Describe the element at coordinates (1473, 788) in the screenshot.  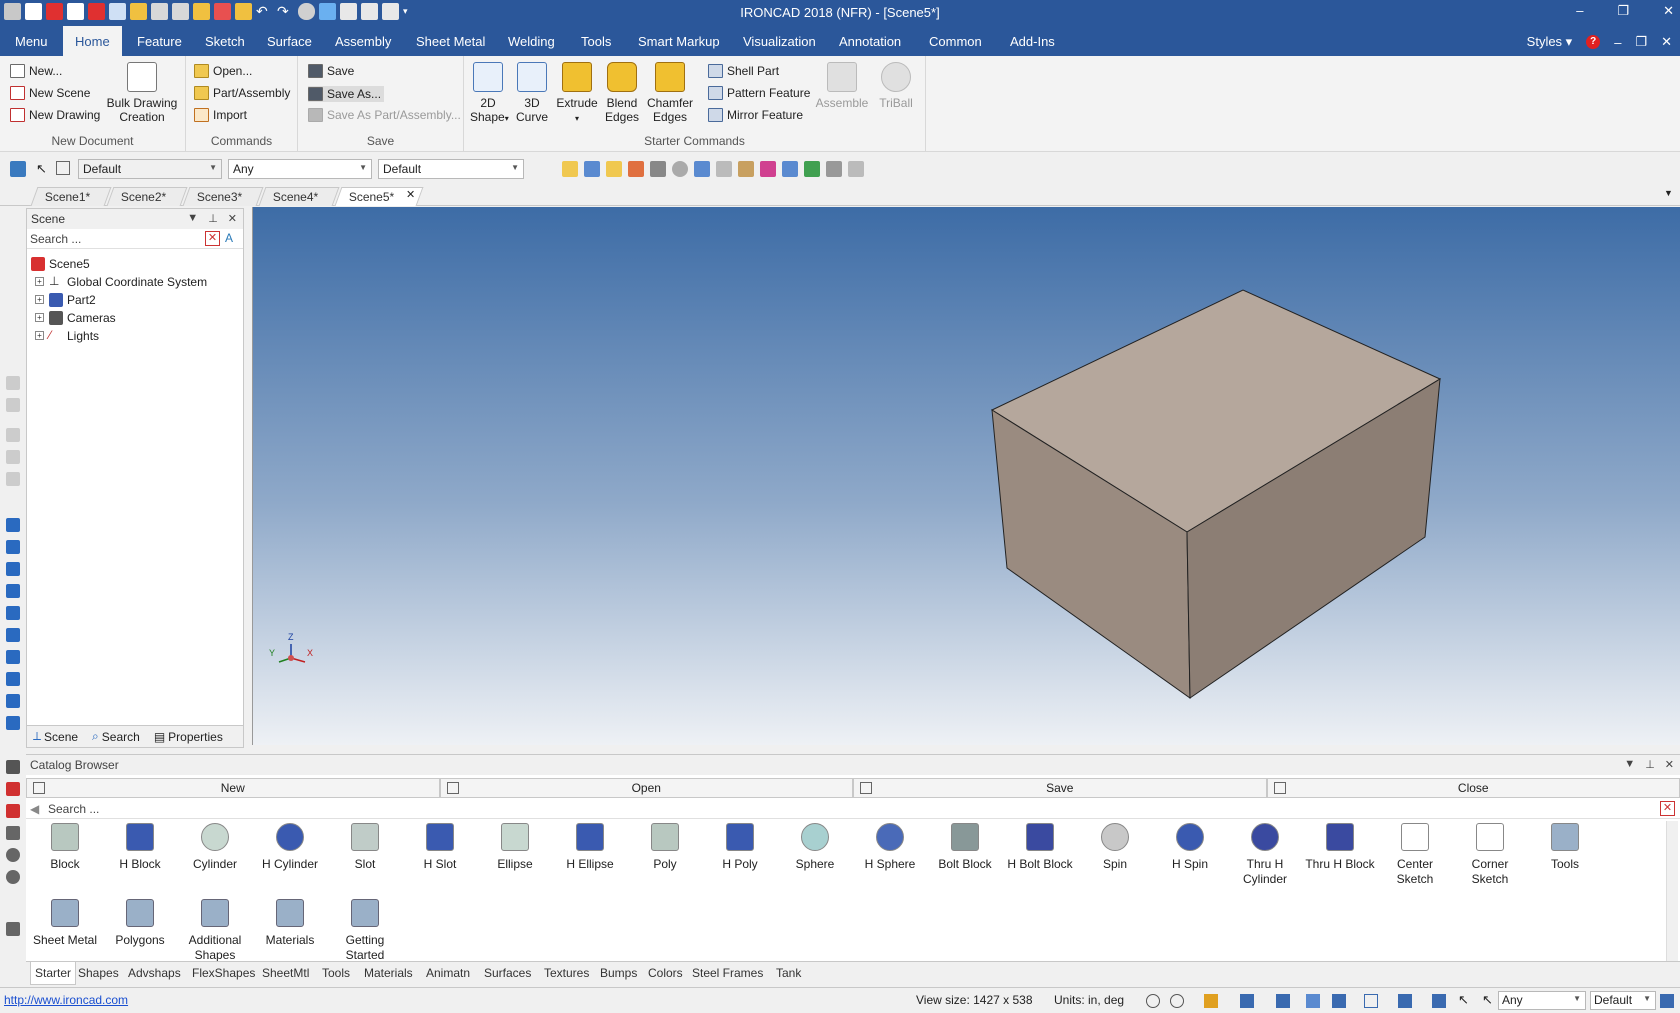
I see `catalog-close-button: Close` at that location.